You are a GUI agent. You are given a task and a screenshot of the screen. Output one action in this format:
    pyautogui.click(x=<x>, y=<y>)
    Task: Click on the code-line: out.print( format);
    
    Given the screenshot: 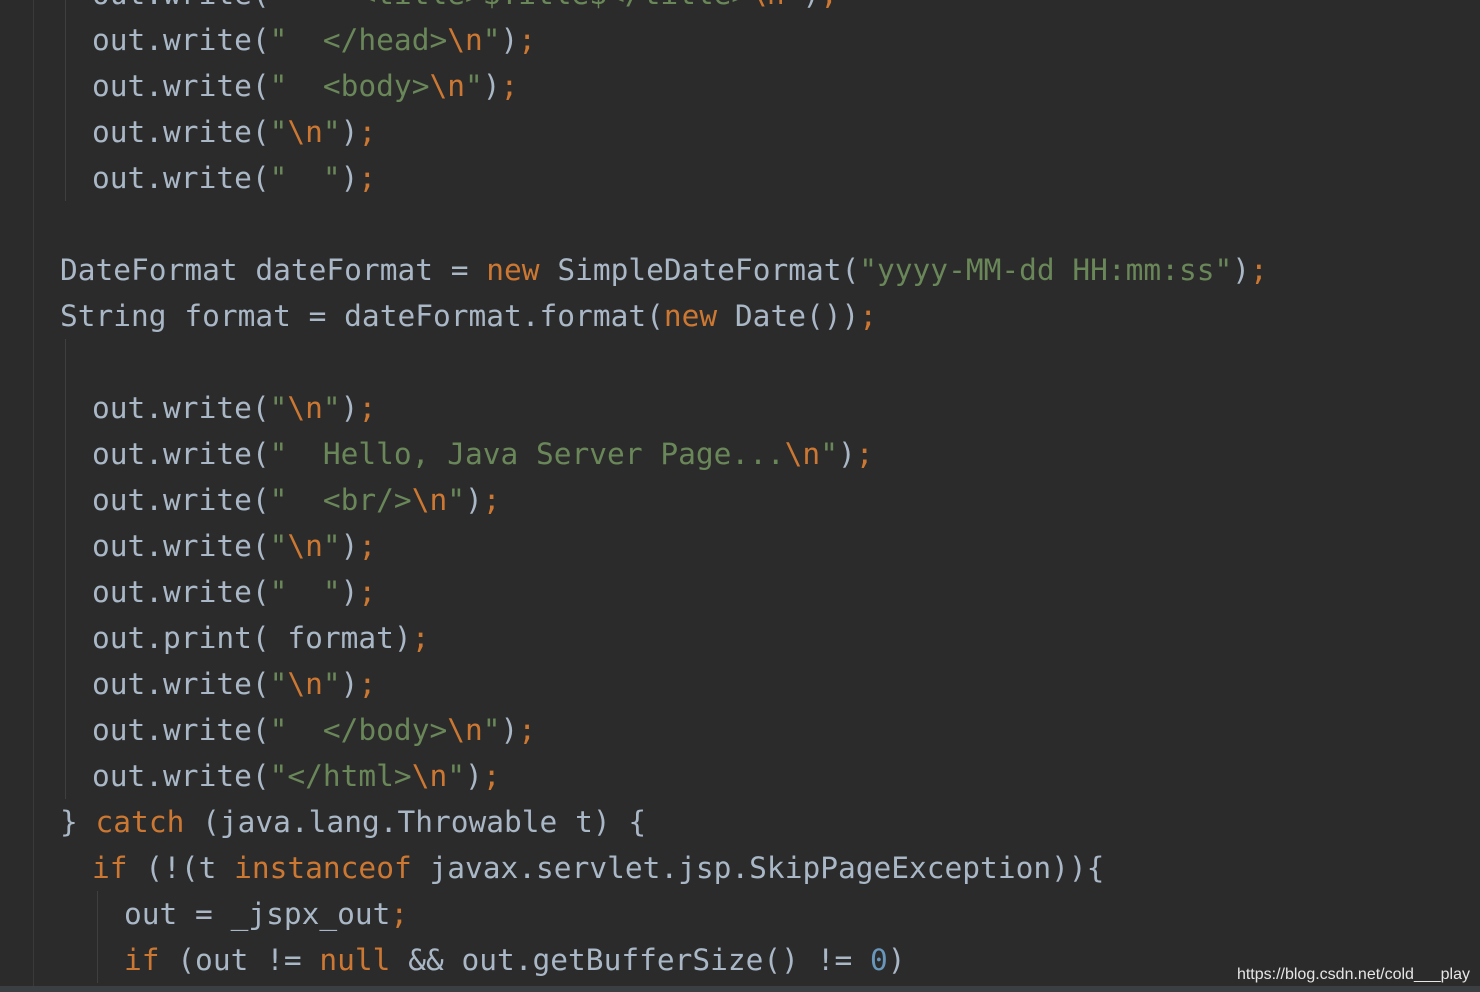 What is the action you would take?
    pyautogui.click(x=260, y=638)
    